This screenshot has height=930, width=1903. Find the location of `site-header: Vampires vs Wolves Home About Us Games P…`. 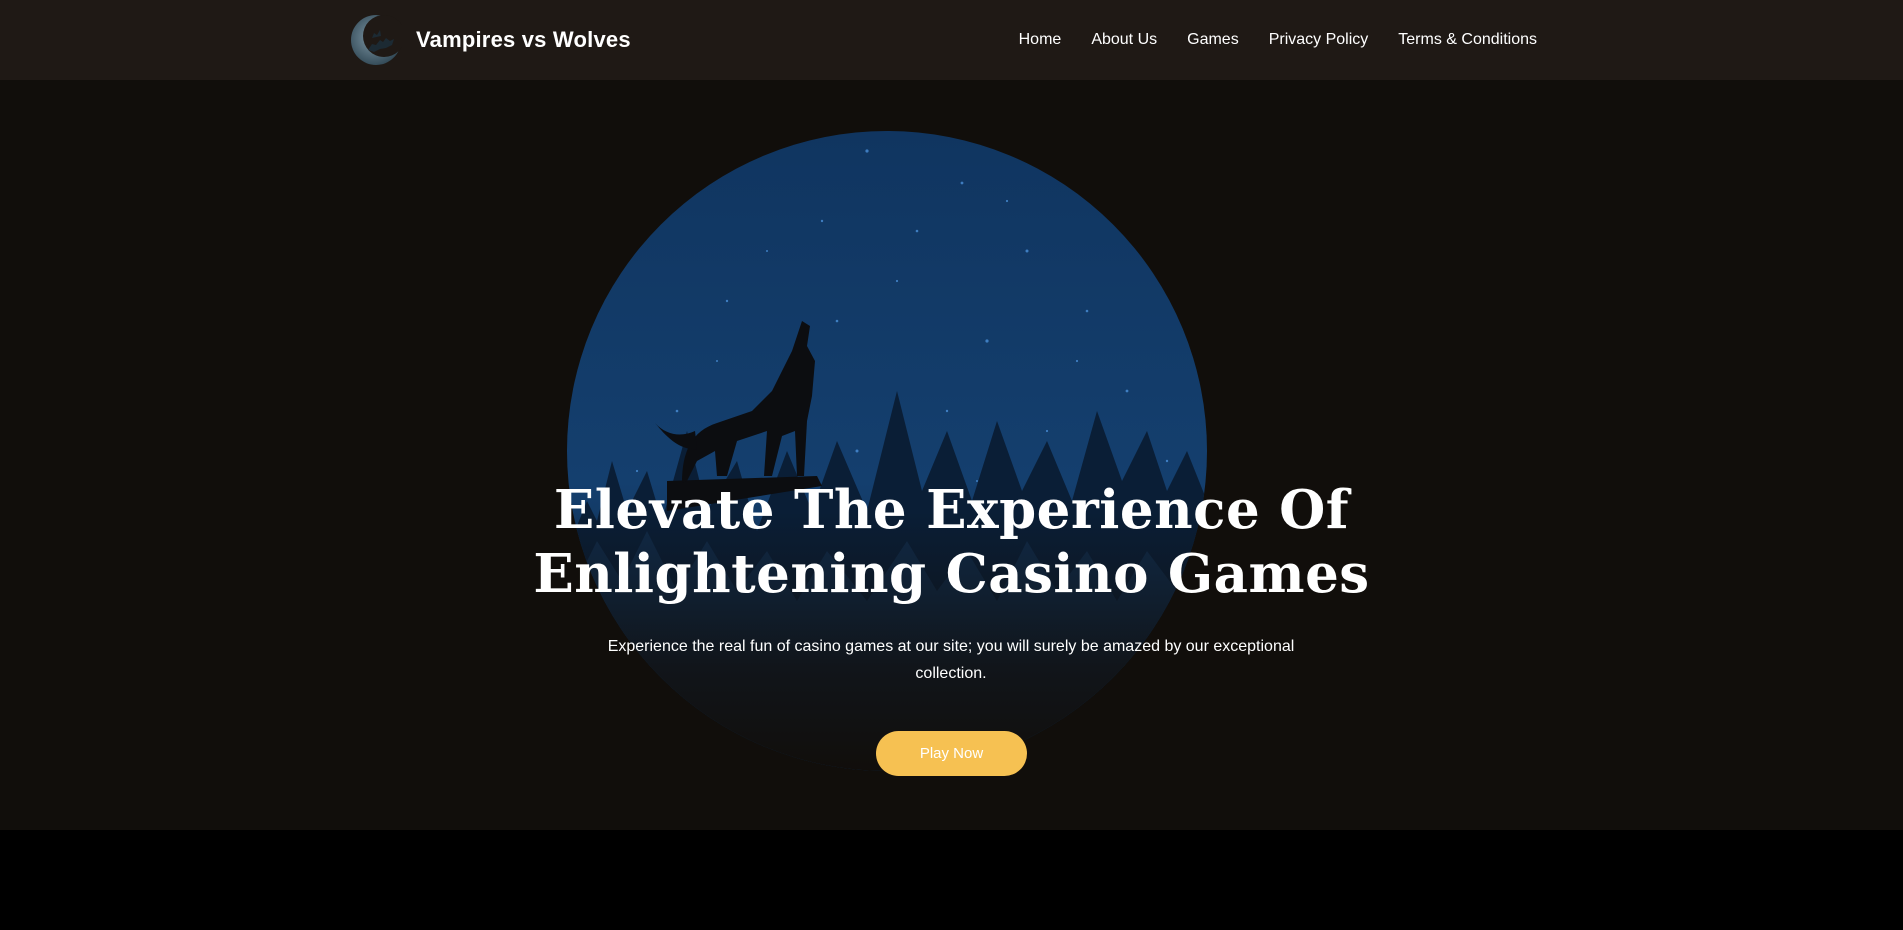

site-header: Vampires vs Wolves Home About Us Games P… is located at coordinates (951, 40).